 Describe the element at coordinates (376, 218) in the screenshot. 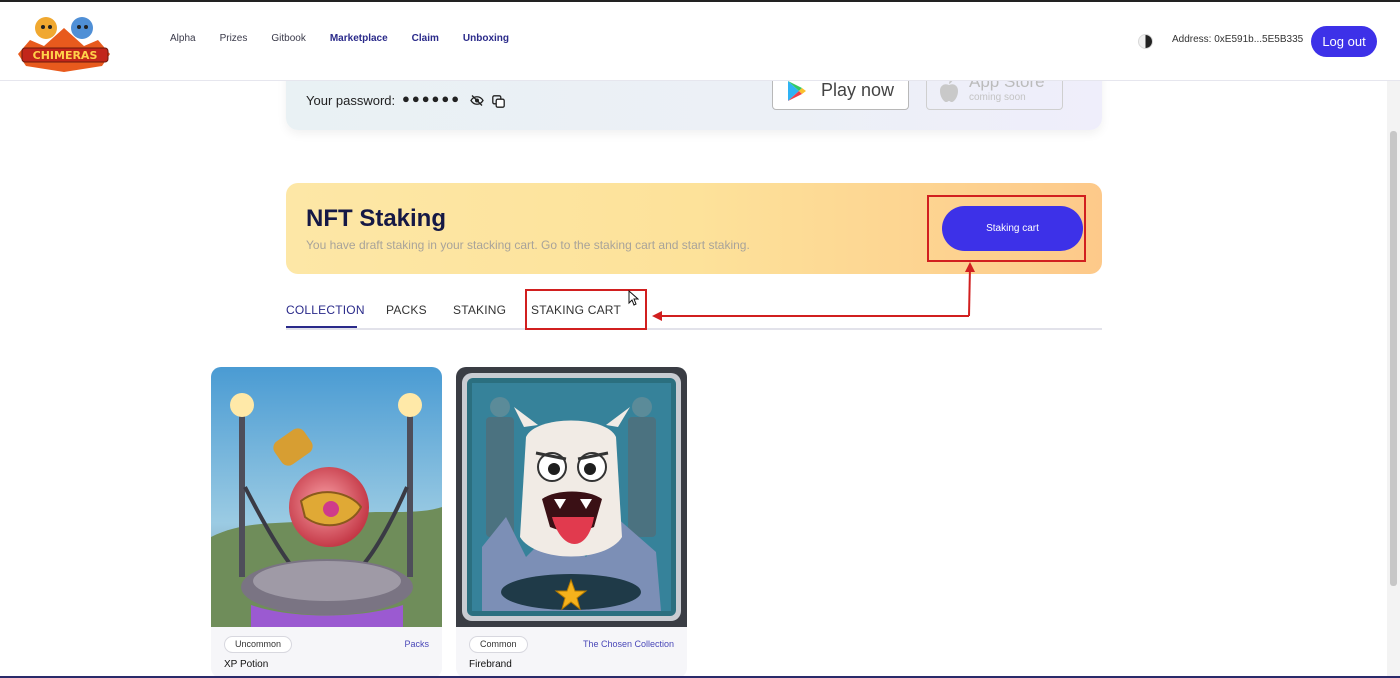

I see `staking-title: NFT Staking` at that location.